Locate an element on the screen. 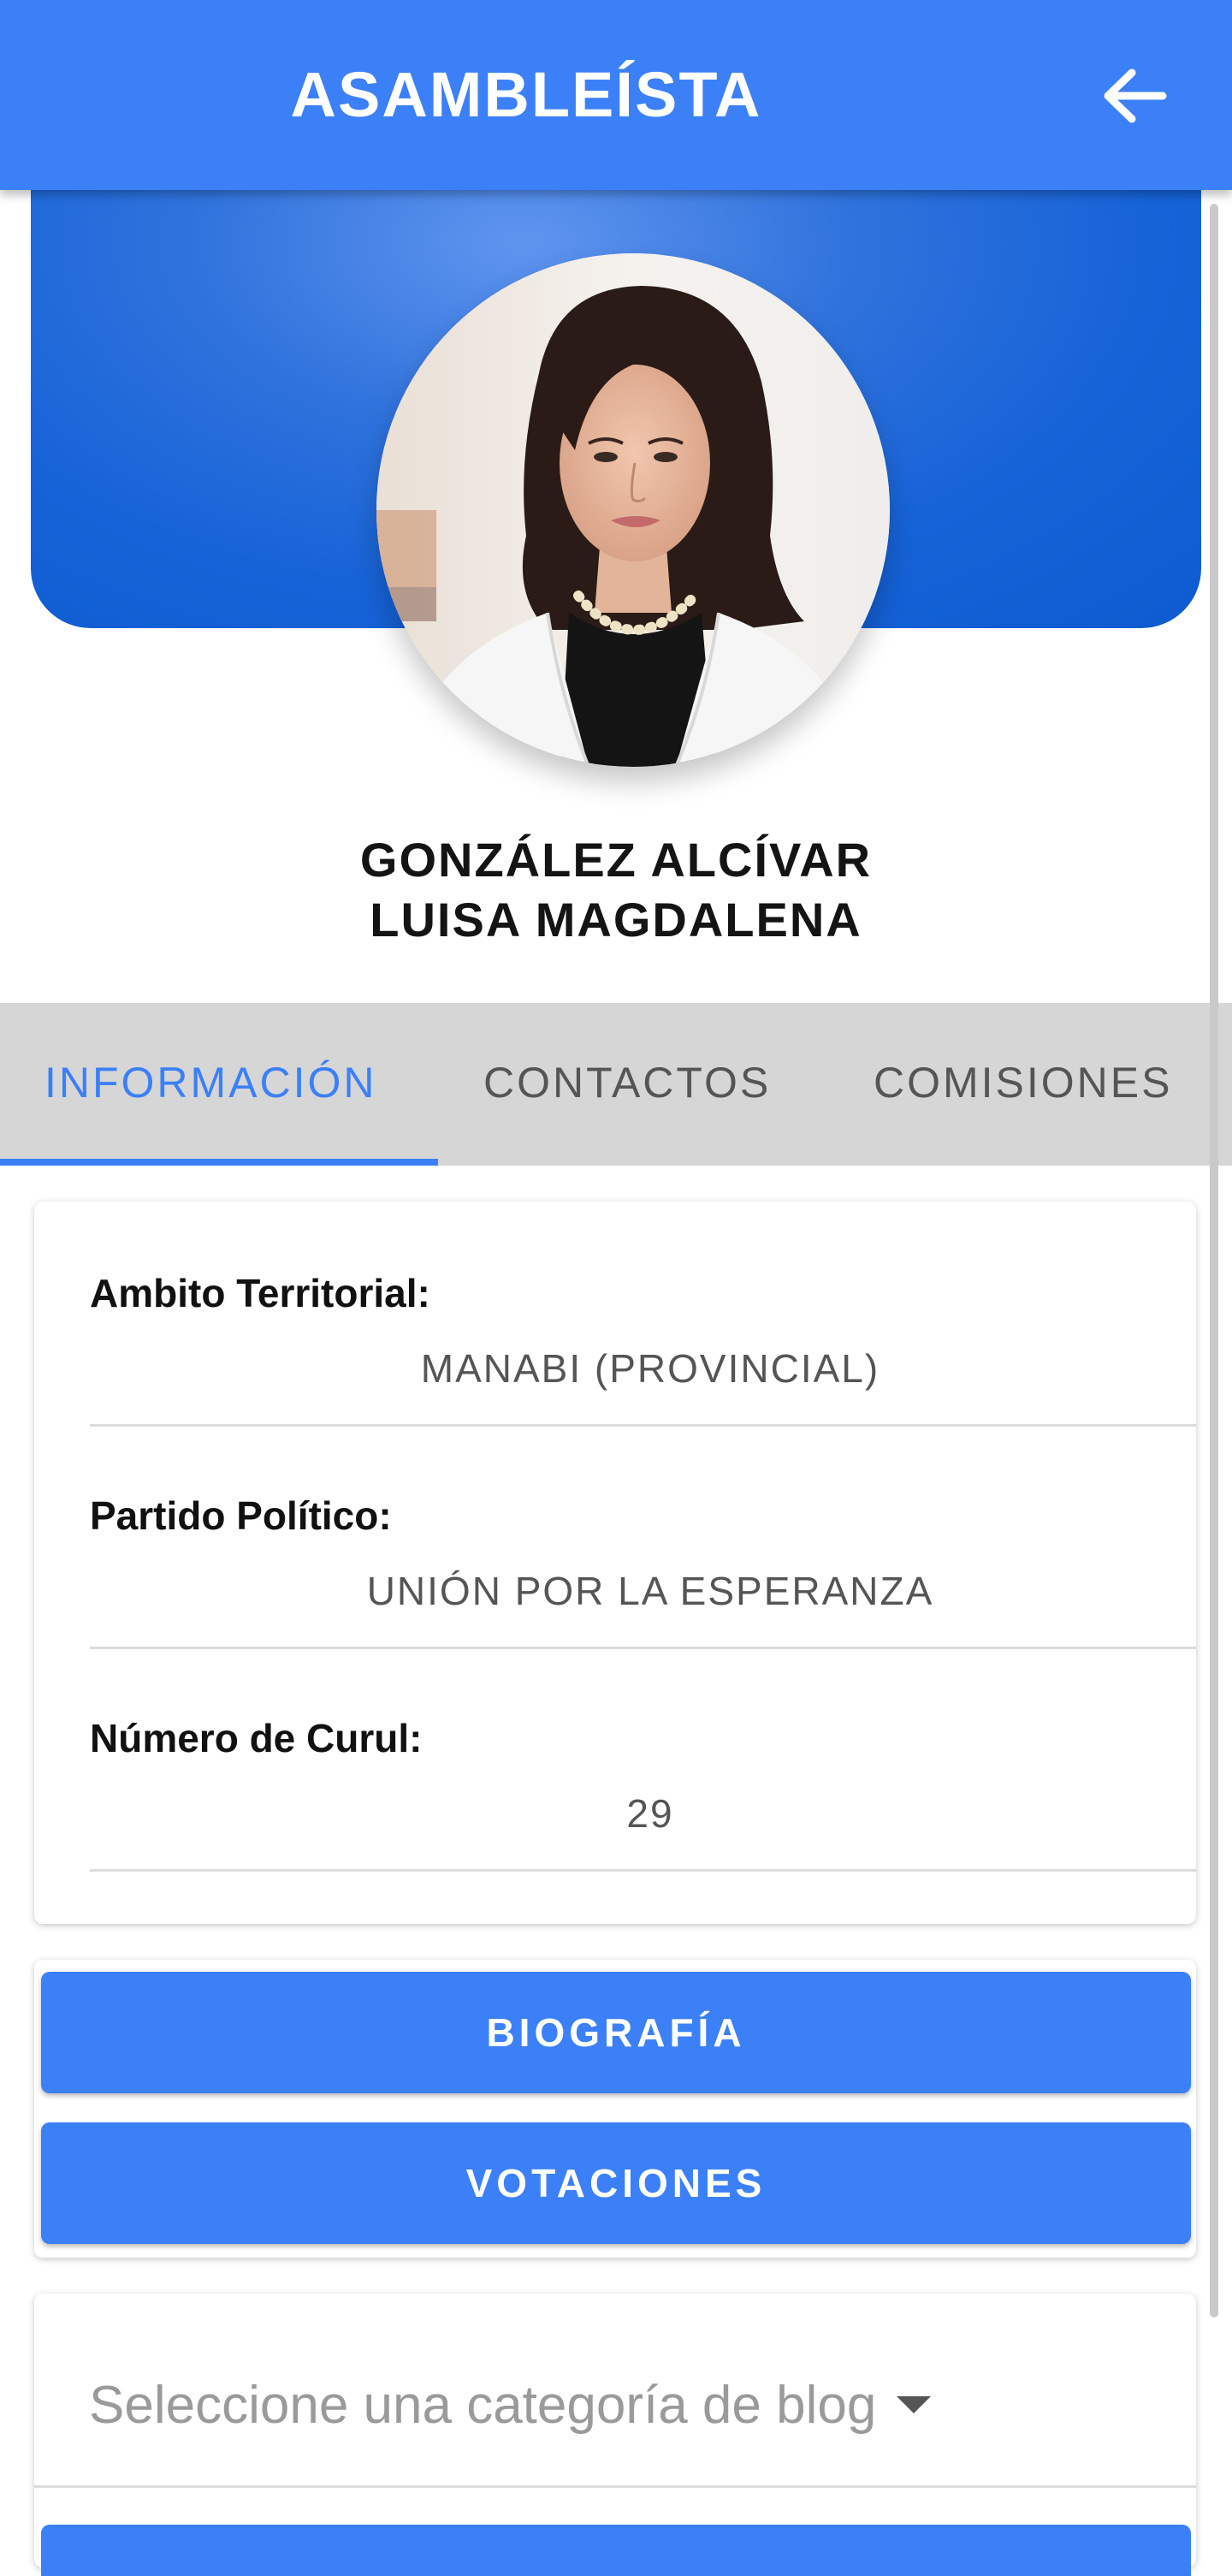 The image size is (1232, 2576). info-item-ambito: Ambito Territorial: MANABI (PROVINCIAL) is located at coordinates (643, 1314).